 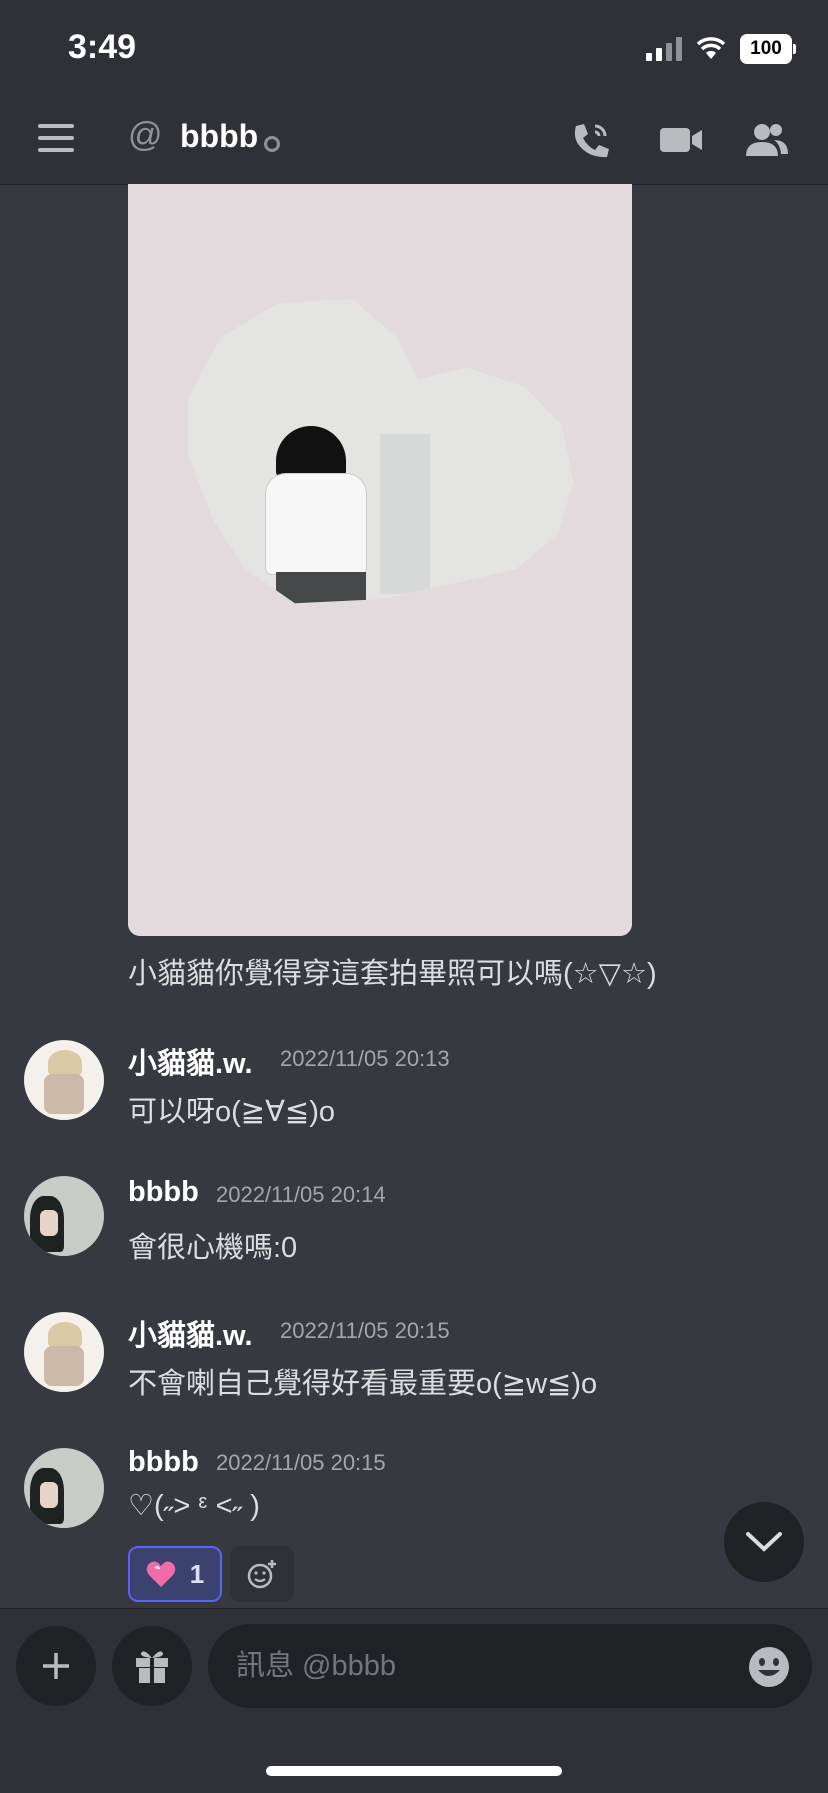 I want to click on photo-heart-cutout, so click(x=381, y=451).